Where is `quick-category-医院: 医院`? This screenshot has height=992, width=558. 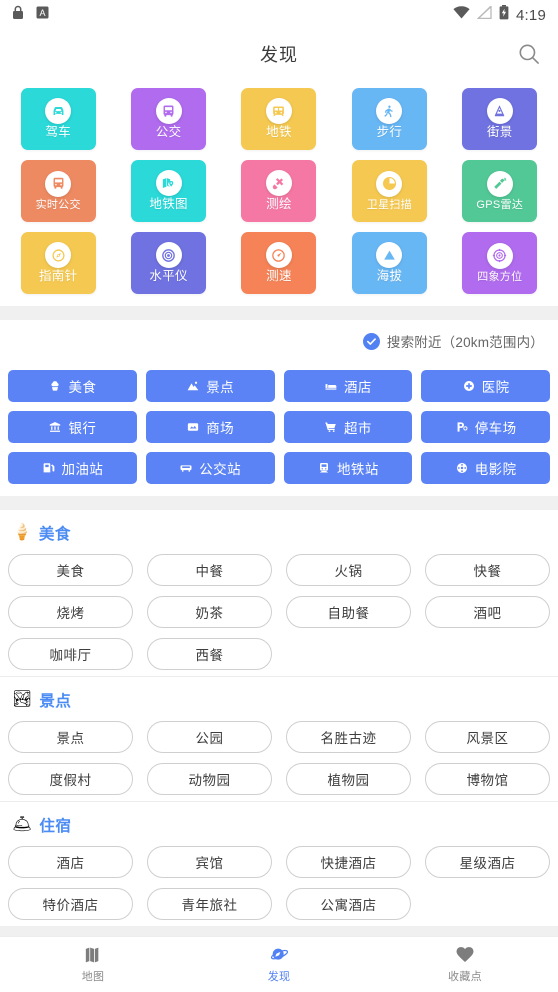
quick-category-医院: 医院 is located at coordinates (485, 386).